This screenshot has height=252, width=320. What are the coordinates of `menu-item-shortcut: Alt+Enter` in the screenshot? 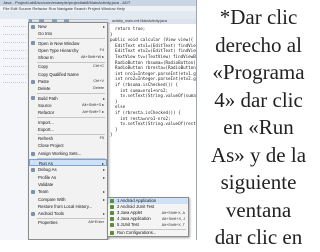 It's located at (96, 222).